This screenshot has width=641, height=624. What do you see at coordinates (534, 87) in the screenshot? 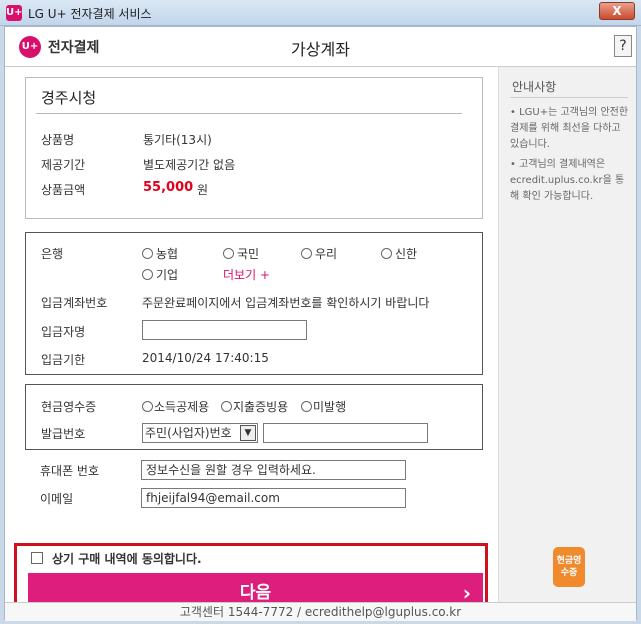
I see `notice-title: 안내사항` at bounding box center [534, 87].